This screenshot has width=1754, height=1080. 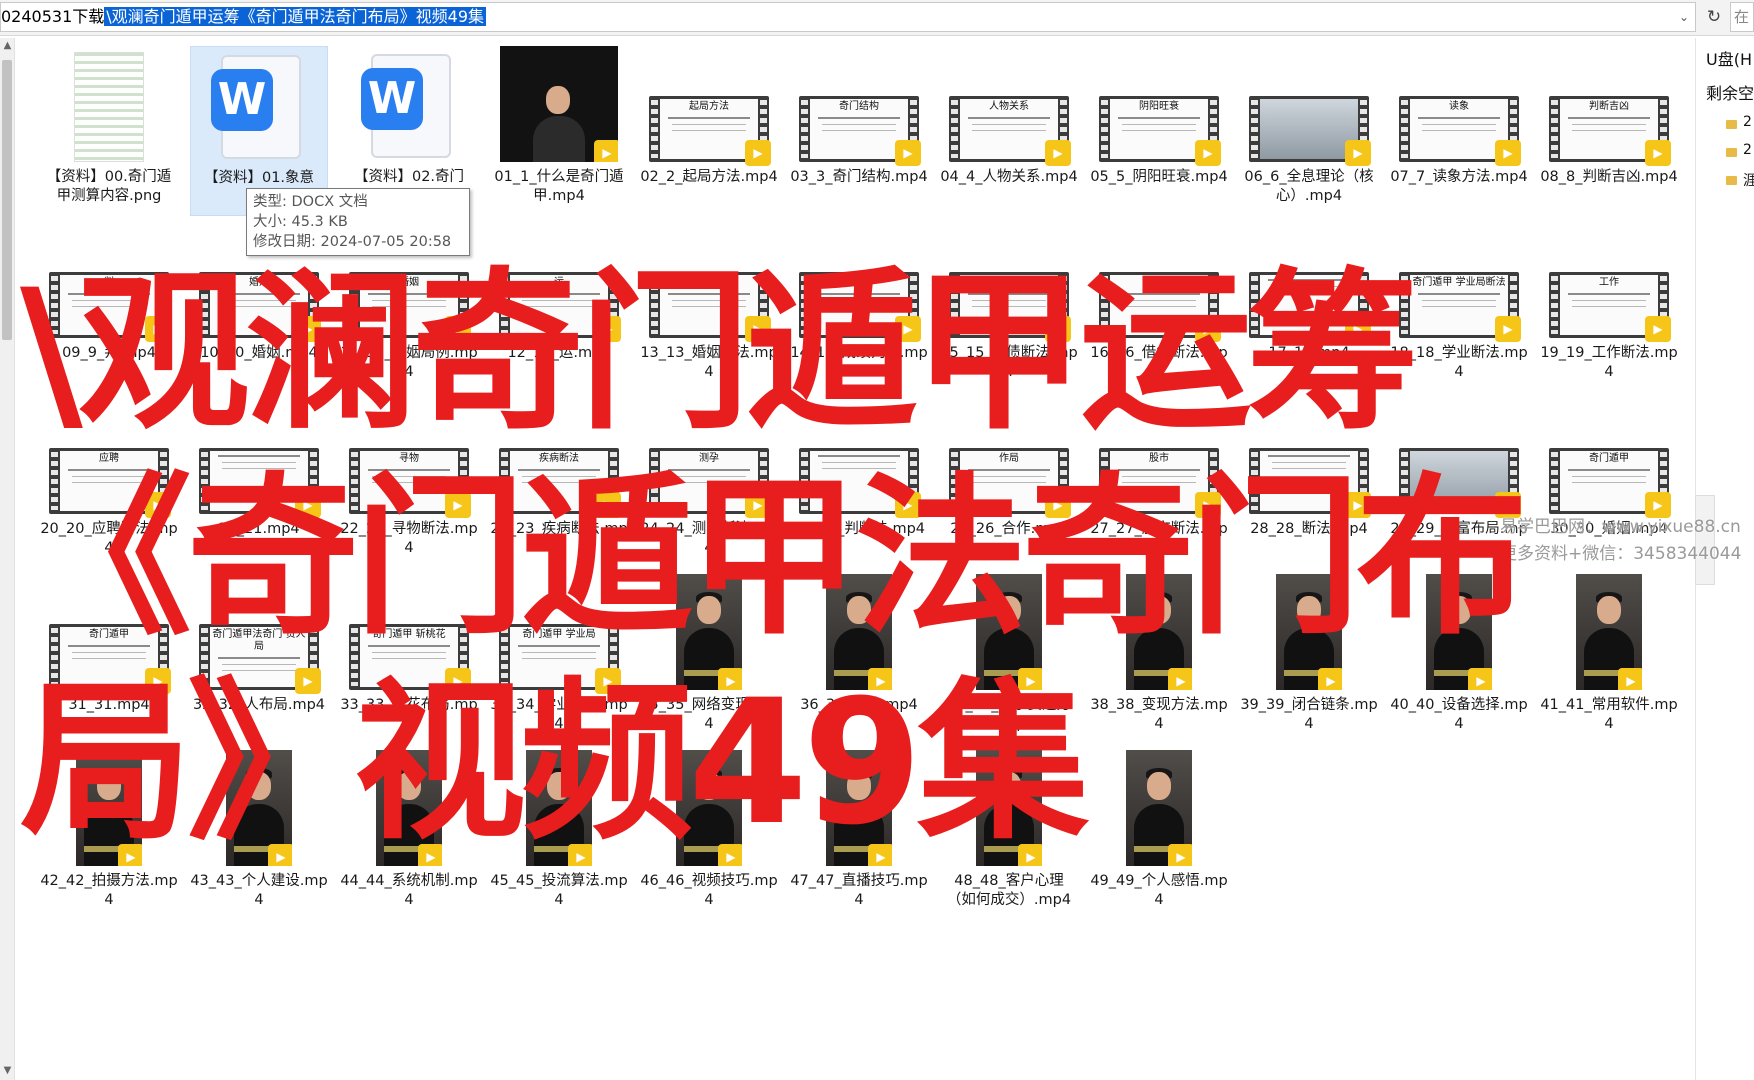 I want to click on video-filmstrip-icon: 判断吉凶 ▶, so click(x=1610, y=131).